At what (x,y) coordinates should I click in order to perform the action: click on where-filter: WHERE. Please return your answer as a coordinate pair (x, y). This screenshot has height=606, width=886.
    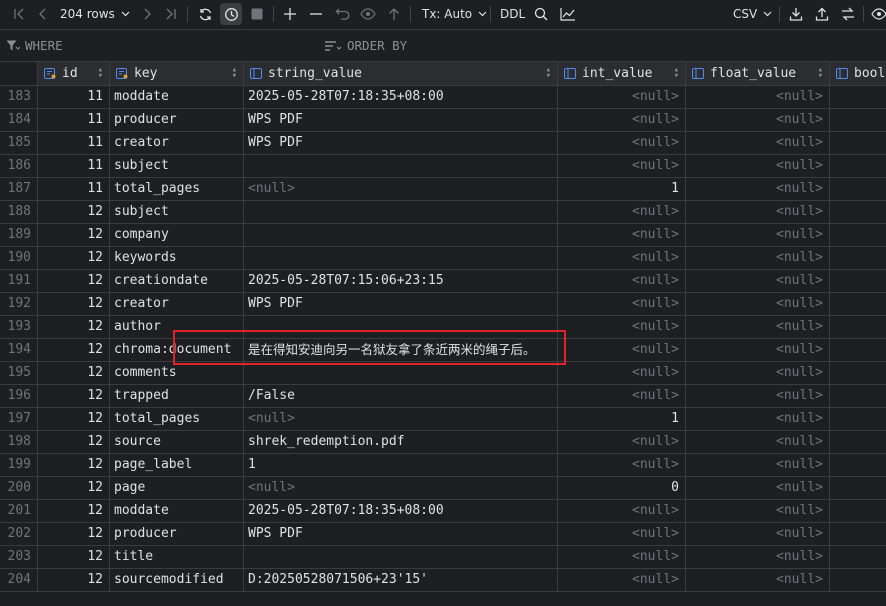
    Looking at the image, I should click on (34, 45).